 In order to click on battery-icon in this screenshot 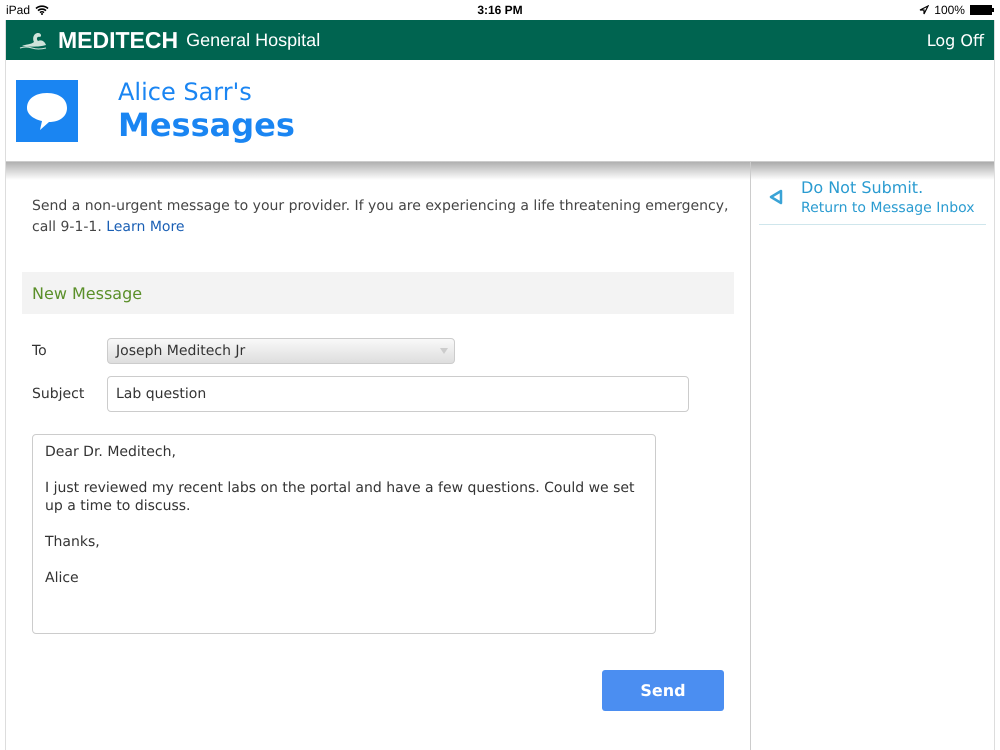, I will do `click(982, 10)`.